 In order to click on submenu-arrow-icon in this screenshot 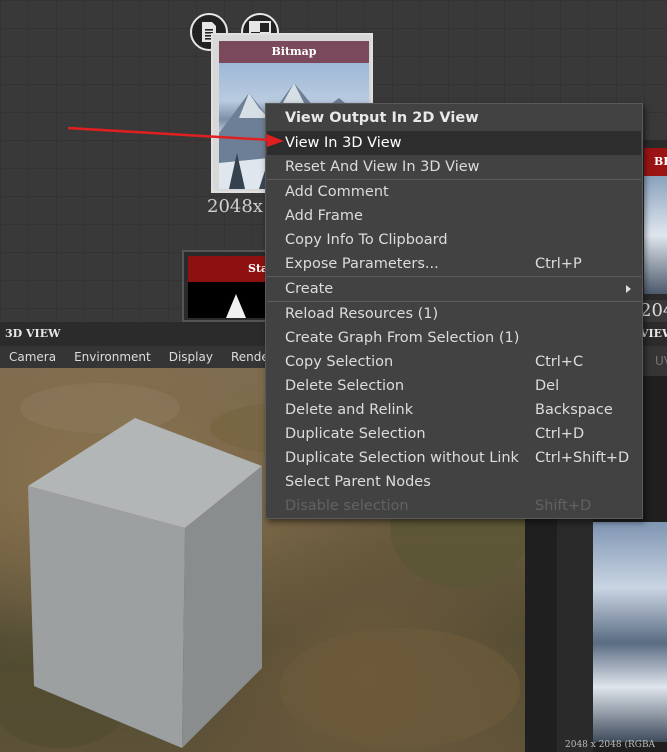, I will do `click(628, 289)`.